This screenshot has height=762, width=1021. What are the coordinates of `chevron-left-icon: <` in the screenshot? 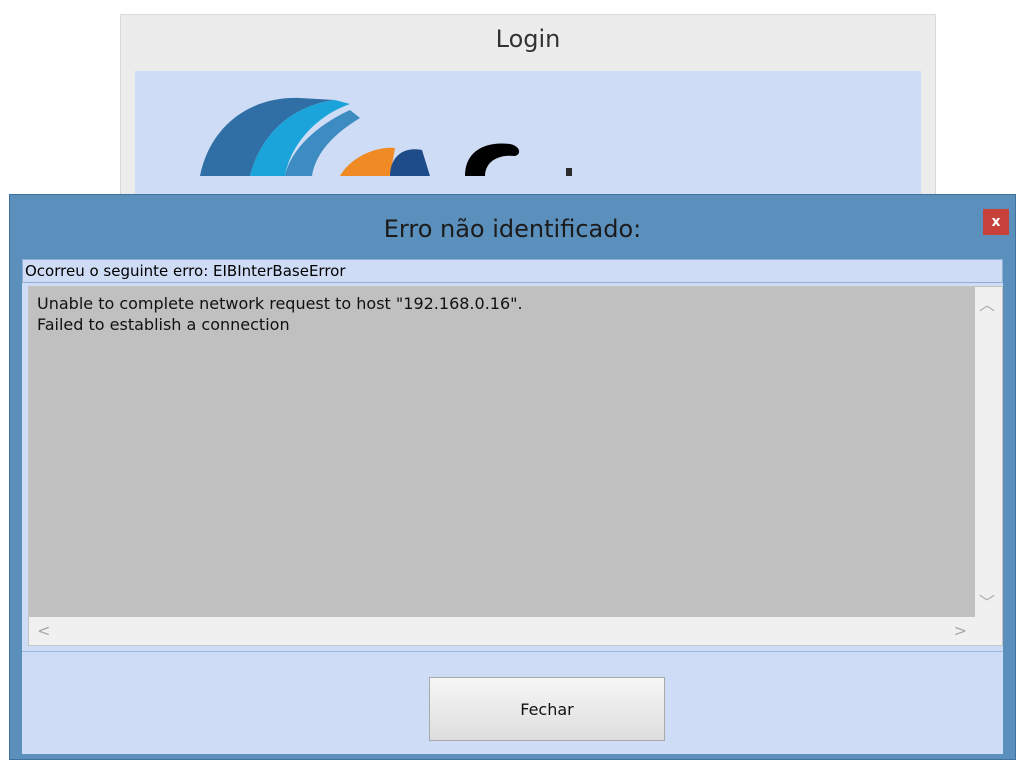 It's located at (43, 630).